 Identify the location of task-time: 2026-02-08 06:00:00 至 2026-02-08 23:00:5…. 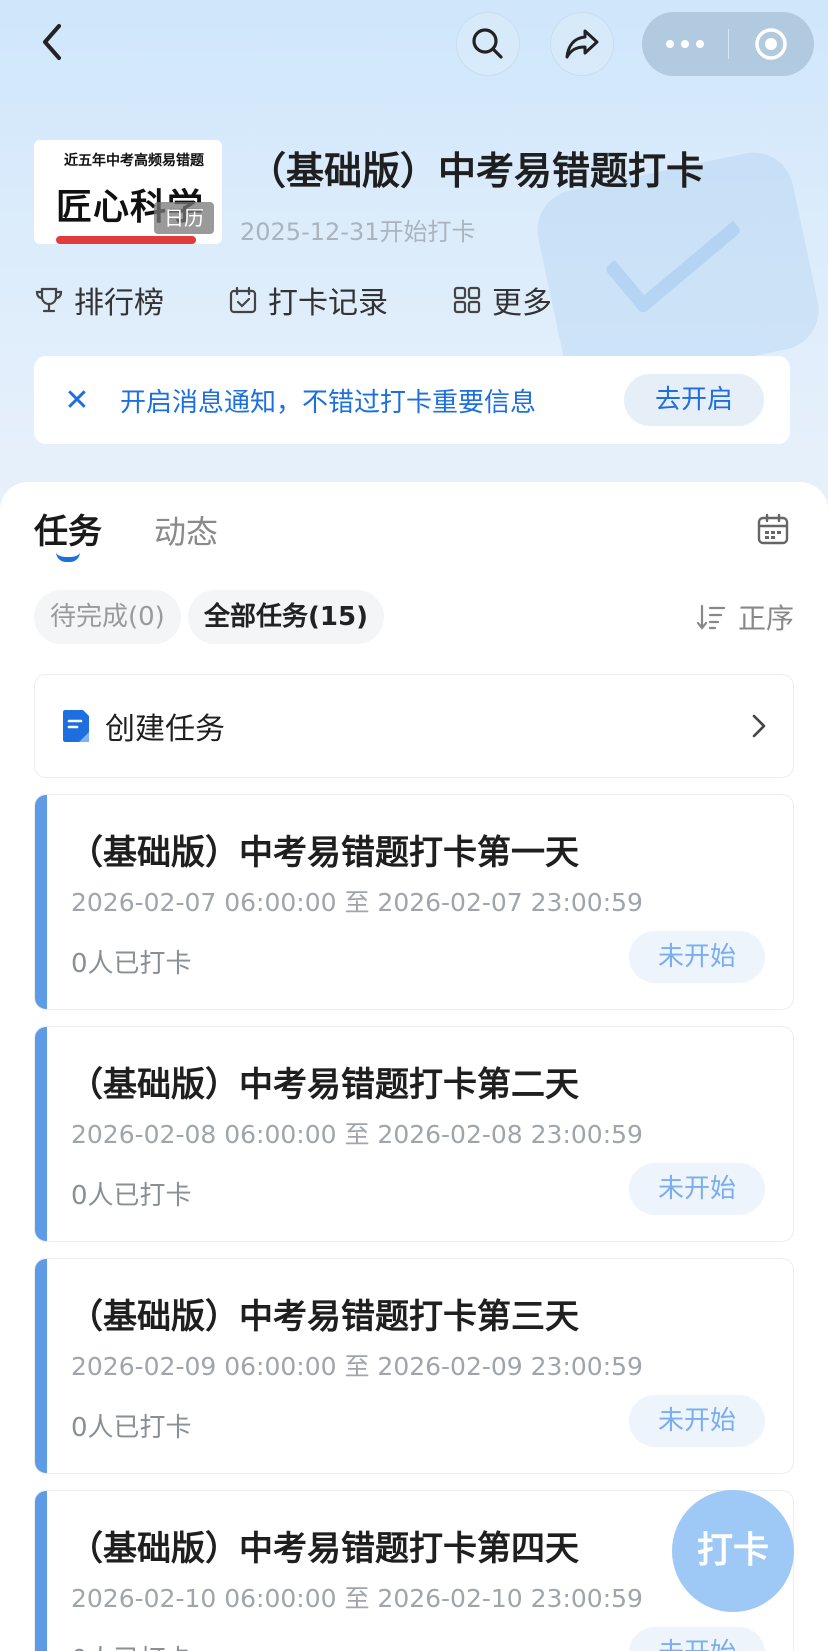
(357, 1134).